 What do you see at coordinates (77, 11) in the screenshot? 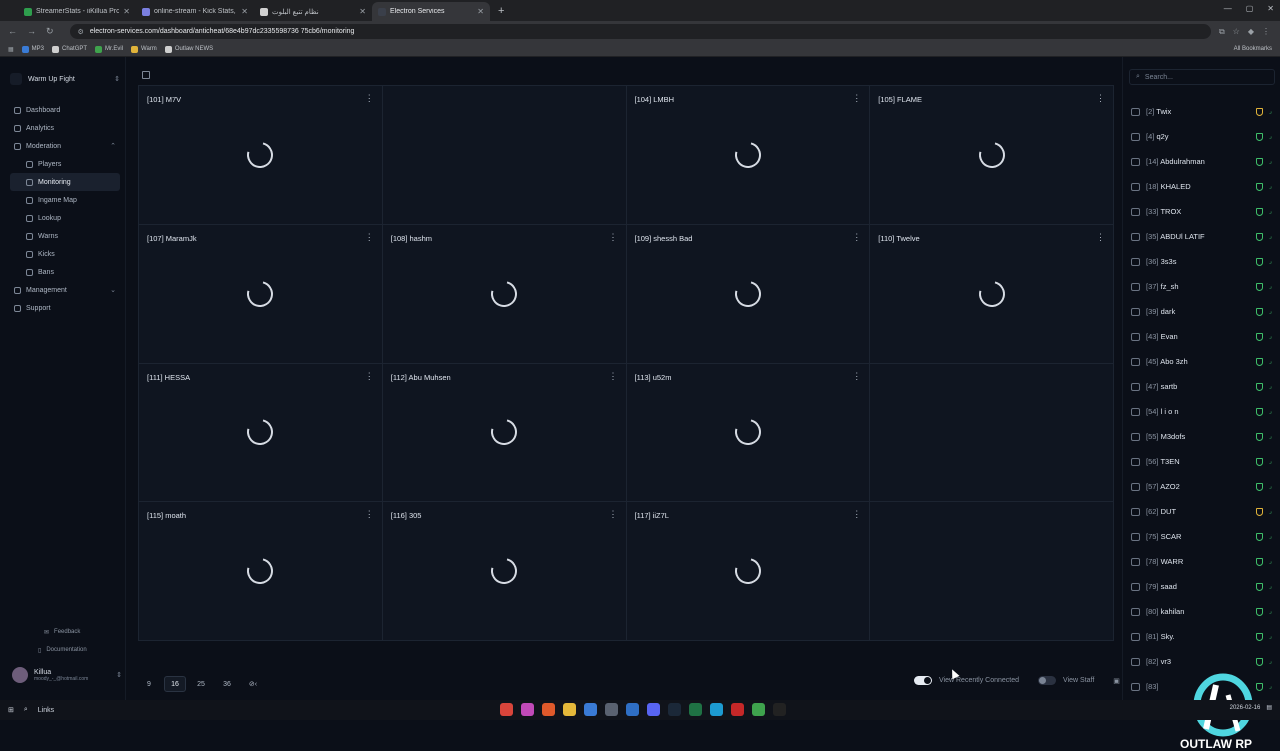
I see `browser-tab: StreamerStats - iiKillua Profile✕` at bounding box center [77, 11].